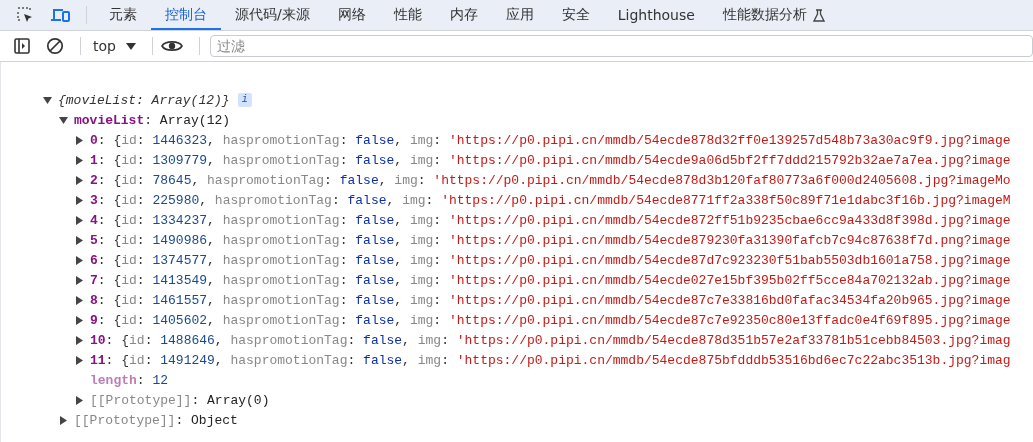  Describe the element at coordinates (656, 15) in the screenshot. I see `tab: Lighthouse` at that location.